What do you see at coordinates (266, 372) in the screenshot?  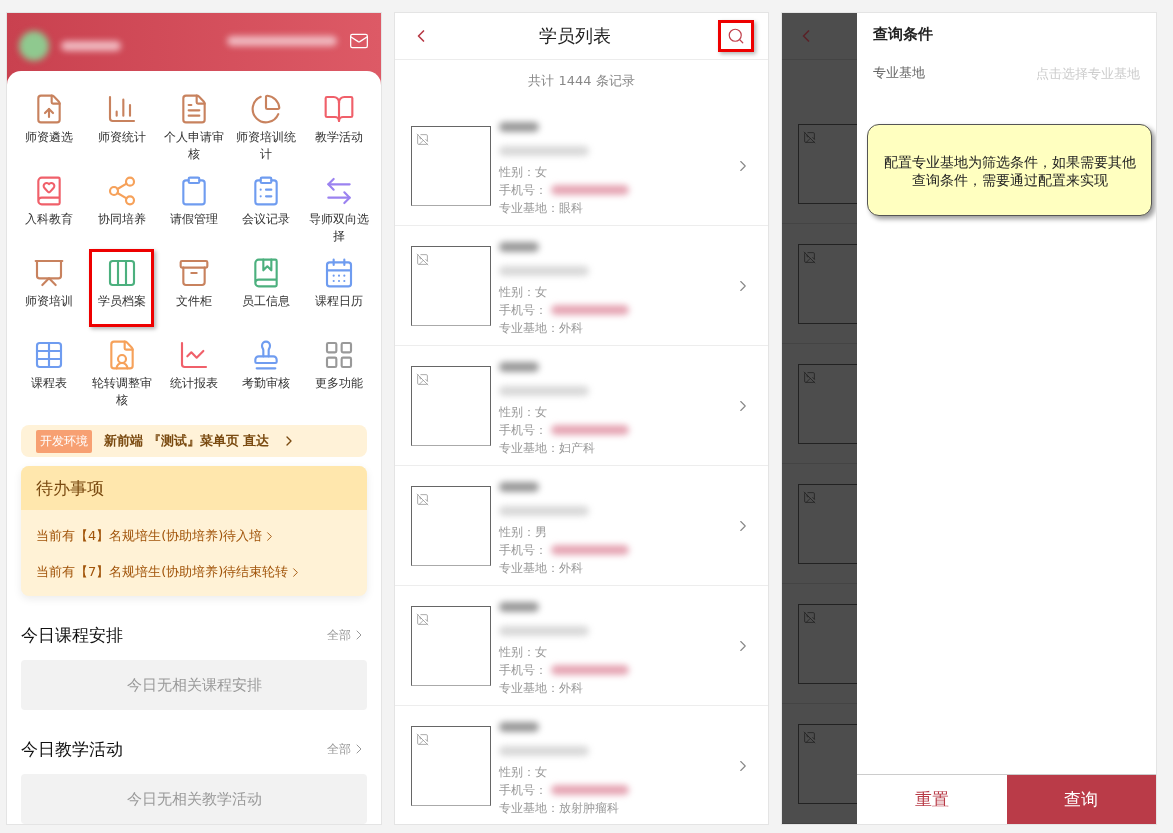 I see `menu-item: 考勤审核` at bounding box center [266, 372].